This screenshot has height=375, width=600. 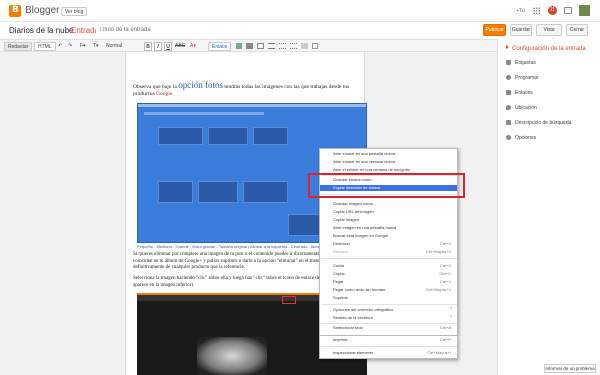 What do you see at coordinates (45, 46) in the screenshot?
I see `html-mode-tab: HTML` at bounding box center [45, 46].